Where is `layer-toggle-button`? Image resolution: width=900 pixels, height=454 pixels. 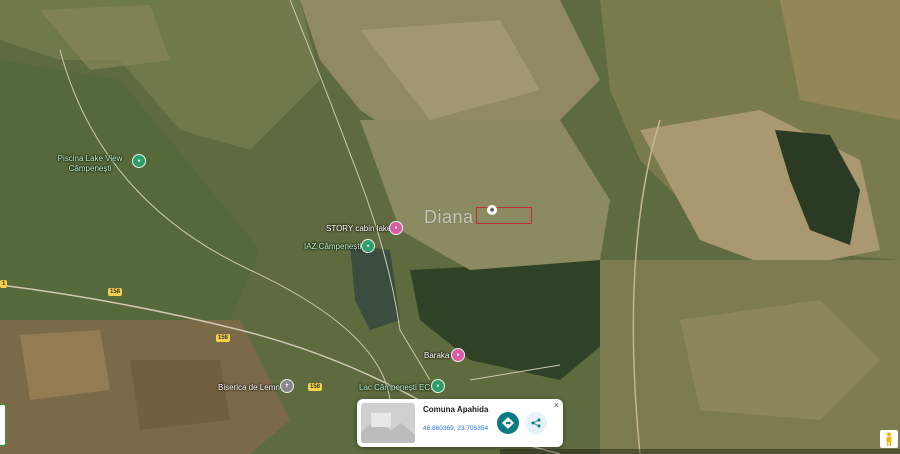 layer-toggle-button is located at coordinates (3, 425).